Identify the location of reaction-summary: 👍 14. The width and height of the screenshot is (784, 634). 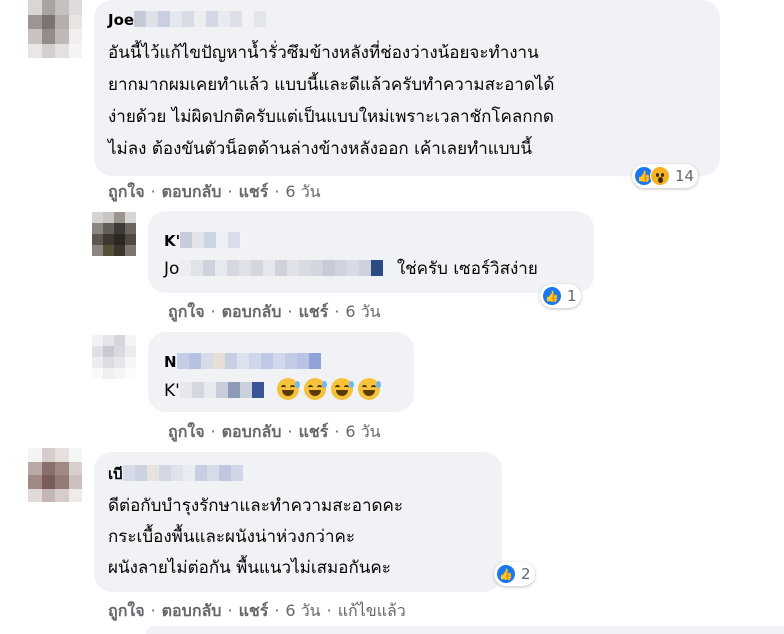
(665, 176).